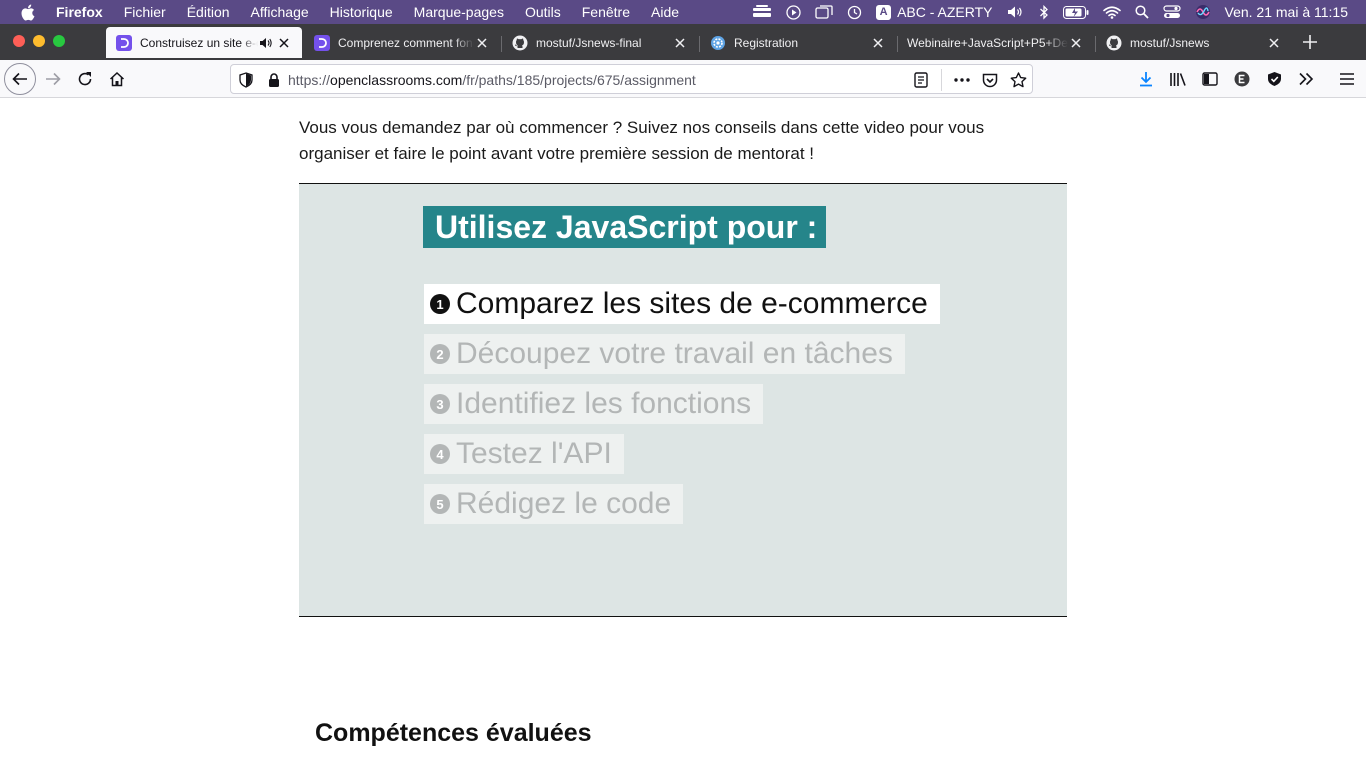 The image size is (1366, 768). Describe the element at coordinates (1194, 42) in the screenshot. I see `tab-jsnews: mostuf/Jsnews` at that location.